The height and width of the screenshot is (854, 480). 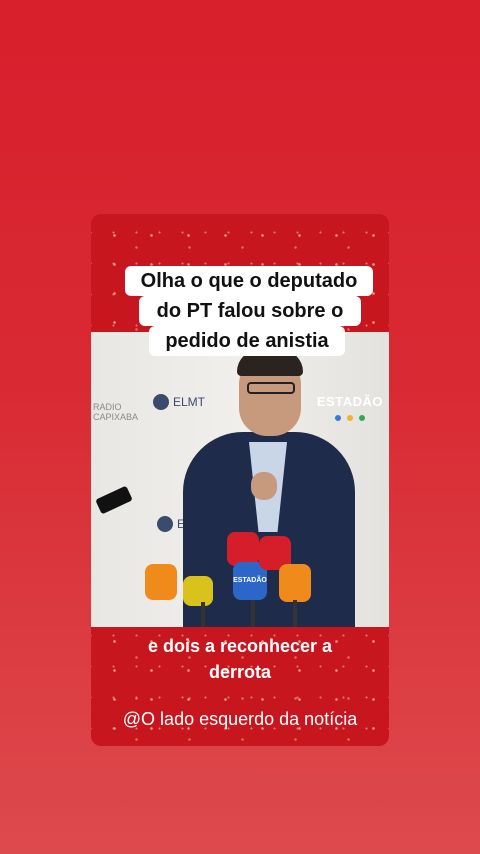 What do you see at coordinates (337, 418) in the screenshot?
I see `dot-blue` at bounding box center [337, 418].